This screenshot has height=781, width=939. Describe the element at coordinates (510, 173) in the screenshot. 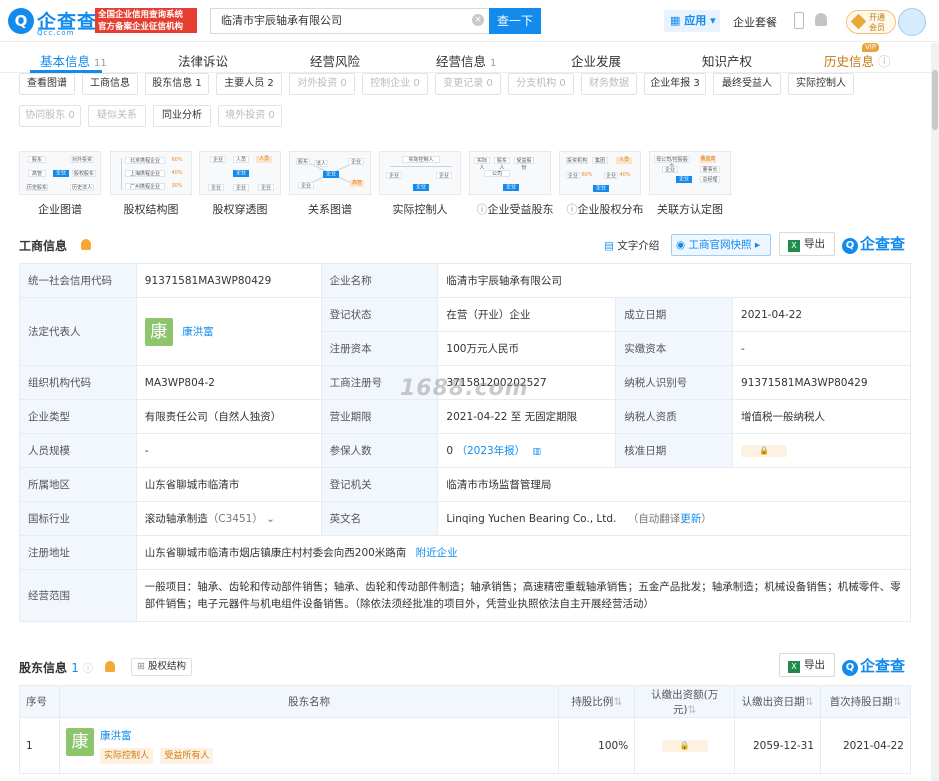

I see `graph-thumb-beneficiary: 实际人 股东人 受益股份 公司 企业` at that location.